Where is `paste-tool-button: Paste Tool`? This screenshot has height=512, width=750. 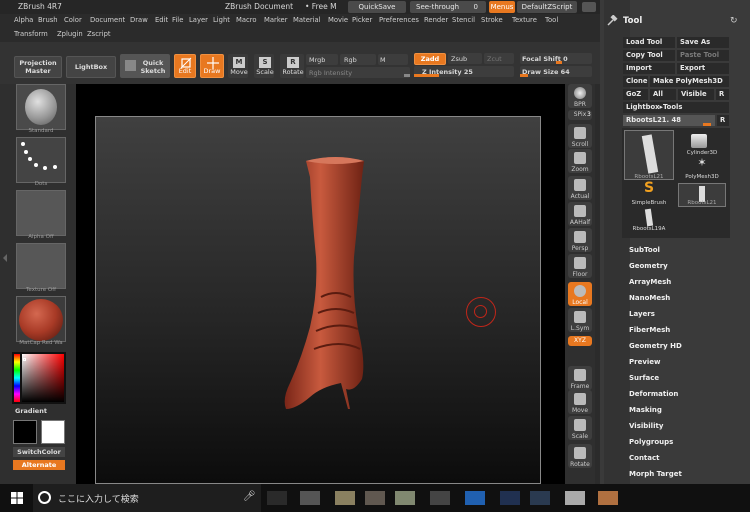 paste-tool-button: Paste Tool is located at coordinates (703, 55).